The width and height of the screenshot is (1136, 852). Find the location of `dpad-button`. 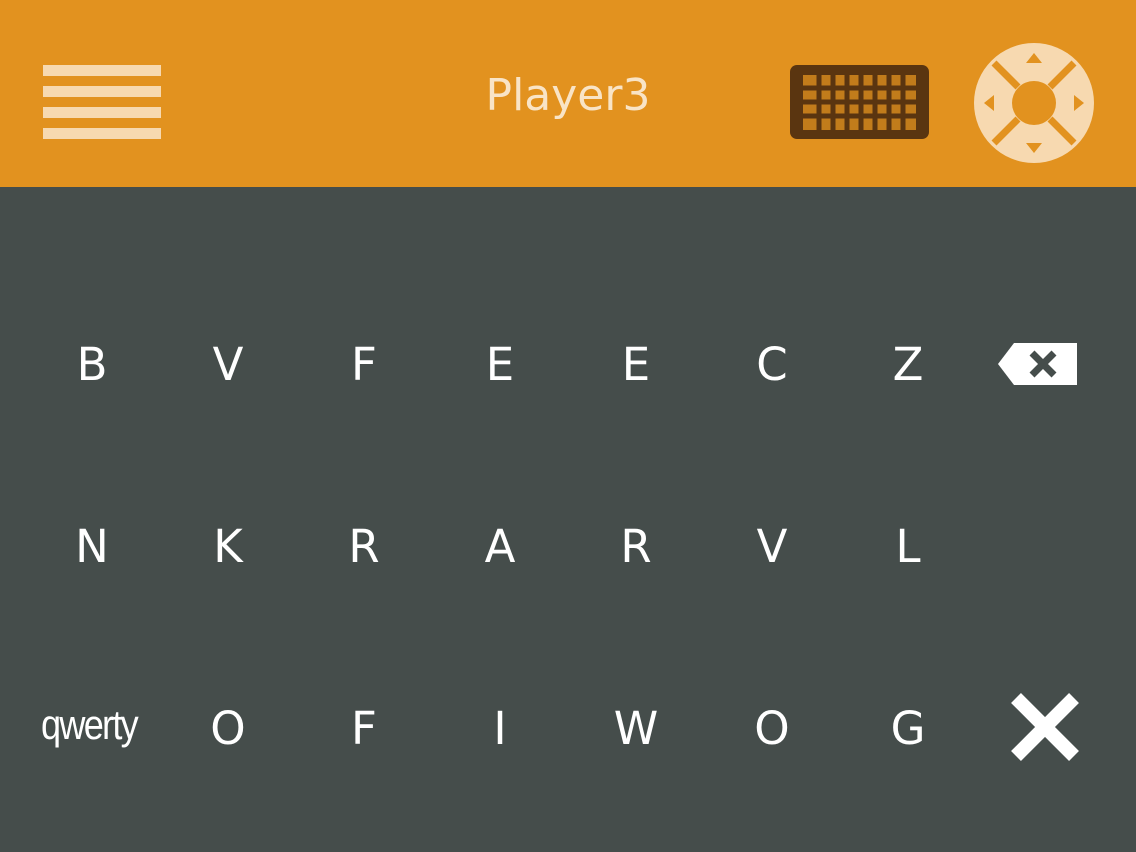

dpad-button is located at coordinates (1034, 103).